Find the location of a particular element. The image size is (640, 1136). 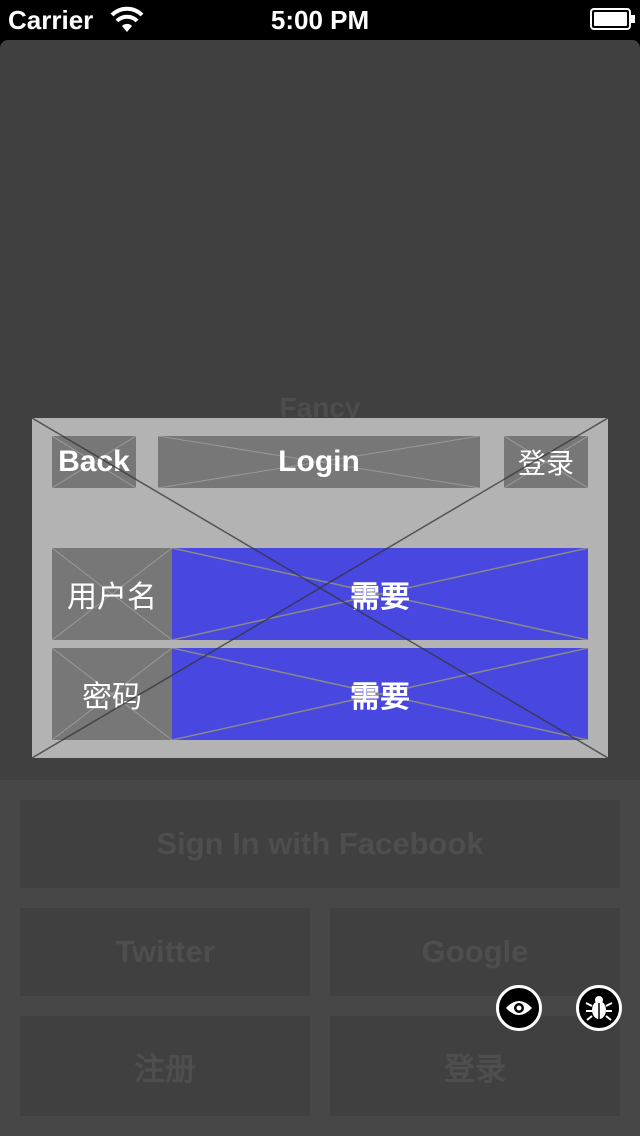

login-submit-label: 登录 is located at coordinates (545, 463).